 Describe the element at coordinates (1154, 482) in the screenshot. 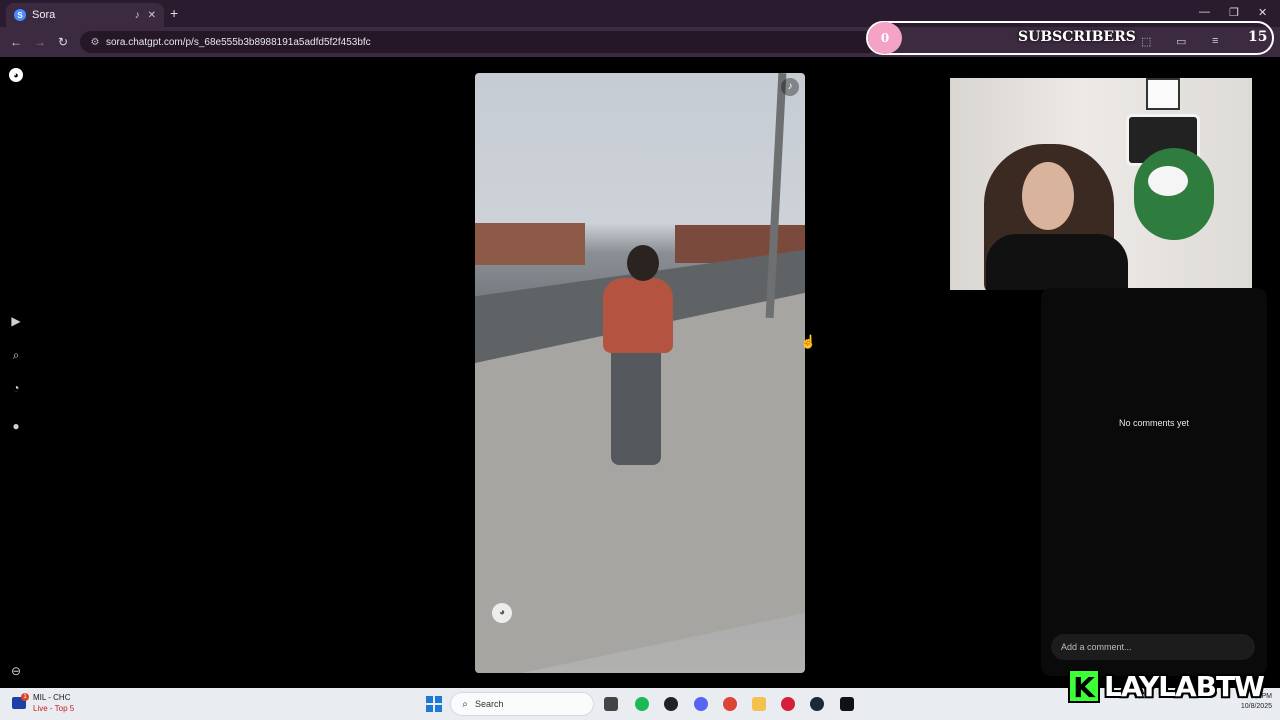

I see `comments-panel: No comments yet` at that location.